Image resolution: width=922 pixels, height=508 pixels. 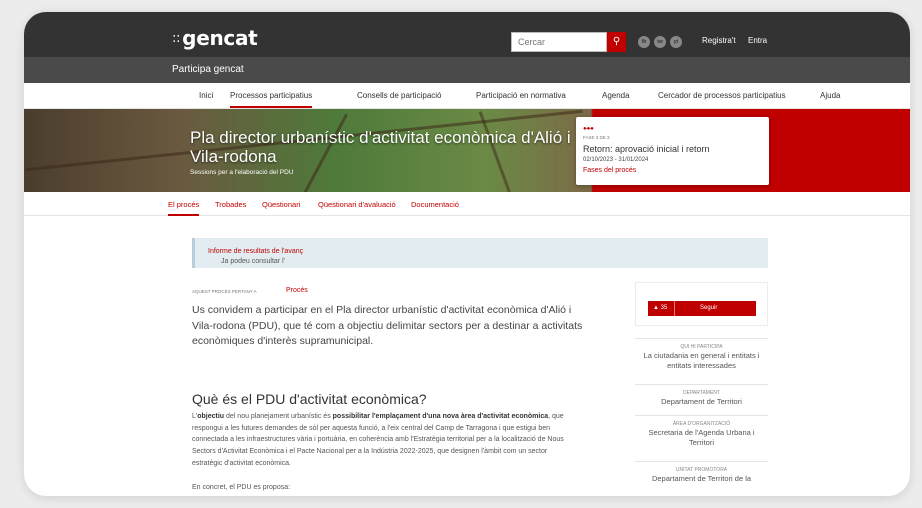 What do you see at coordinates (701, 393) in the screenshot?
I see `meta-label: Departament` at bounding box center [701, 393].